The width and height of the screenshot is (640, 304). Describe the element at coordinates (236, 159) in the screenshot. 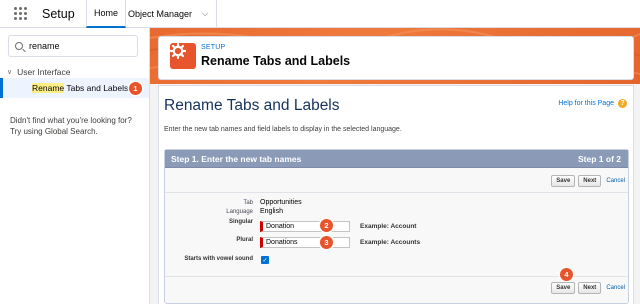

I see `step-title: Step 1. Enter the new tab names` at that location.